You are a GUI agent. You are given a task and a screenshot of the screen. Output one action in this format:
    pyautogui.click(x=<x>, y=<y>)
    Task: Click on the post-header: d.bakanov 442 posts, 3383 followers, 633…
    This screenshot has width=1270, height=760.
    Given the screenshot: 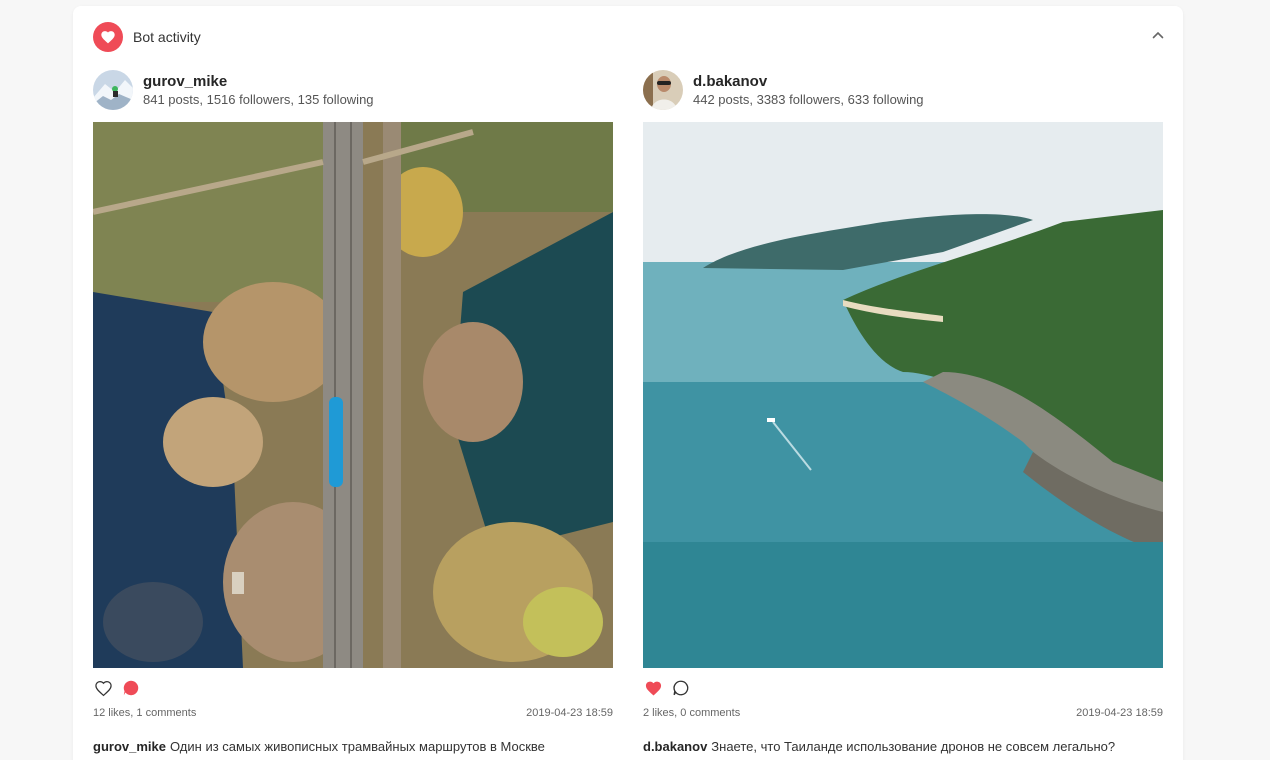 What is the action you would take?
    pyautogui.click(x=903, y=90)
    